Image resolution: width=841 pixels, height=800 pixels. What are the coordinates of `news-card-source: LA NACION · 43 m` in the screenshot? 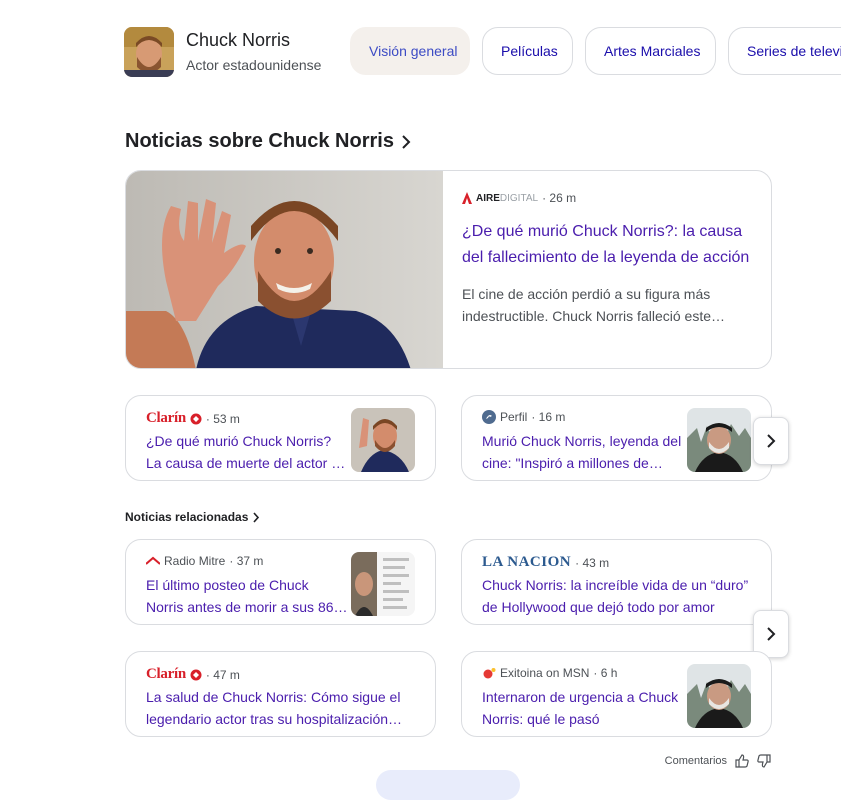 It's located at (545, 562).